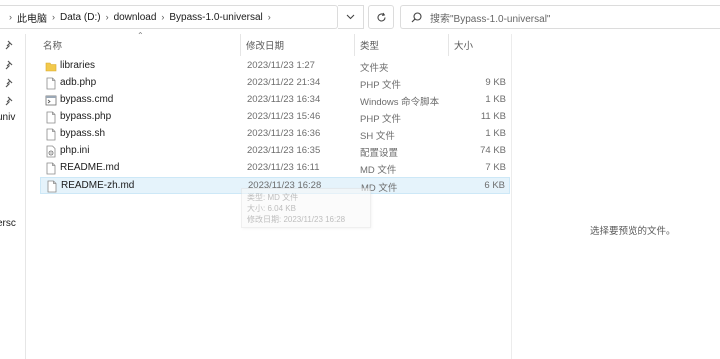 The width and height of the screenshot is (720, 359). What do you see at coordinates (283, 167) in the screenshot?
I see `file-date: 2023/11/23 16:11` at bounding box center [283, 167].